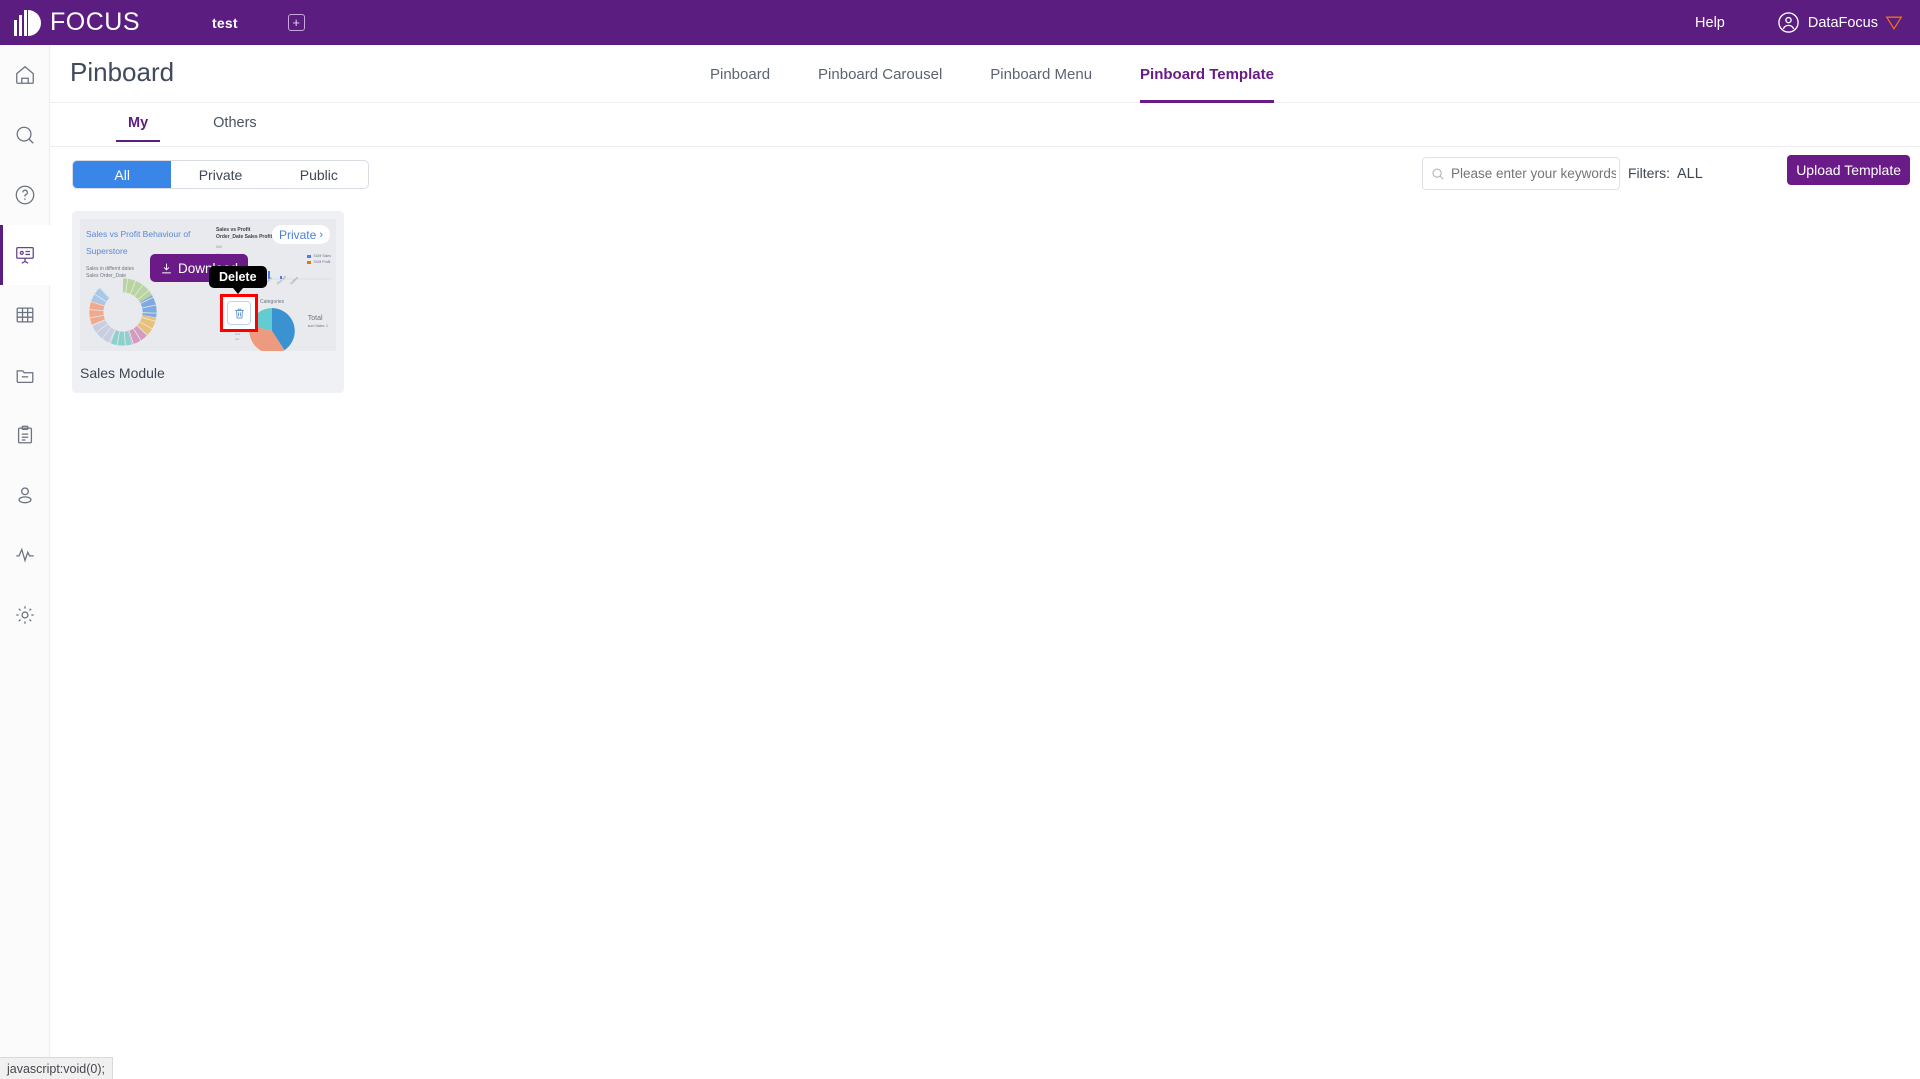 The image size is (1920, 1079). I want to click on clipboard-icon, so click(25, 434).